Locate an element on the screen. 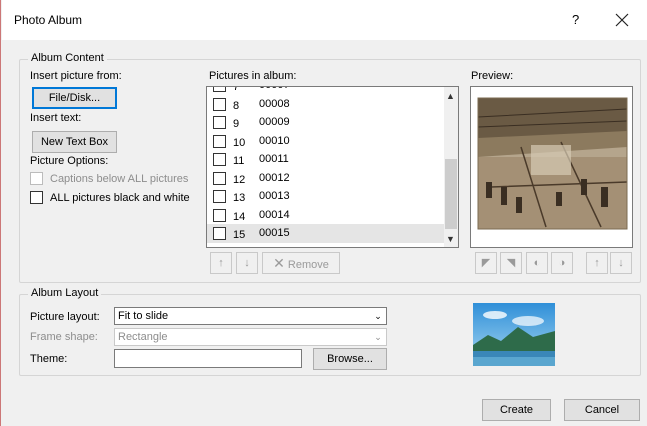 This screenshot has width=647, height=426. picture-name: 00007 is located at coordinates (274, 89).